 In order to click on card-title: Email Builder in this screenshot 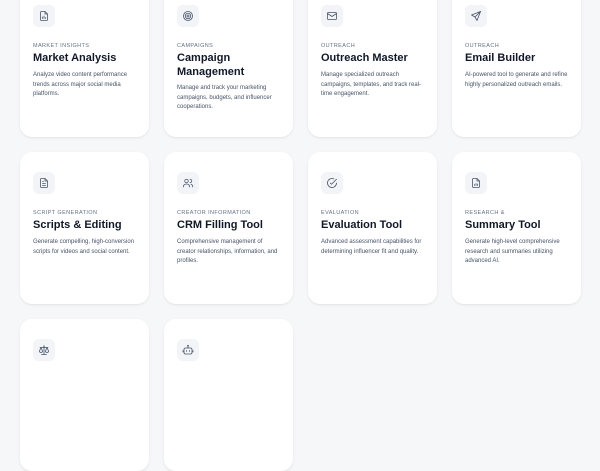, I will do `click(500, 58)`.